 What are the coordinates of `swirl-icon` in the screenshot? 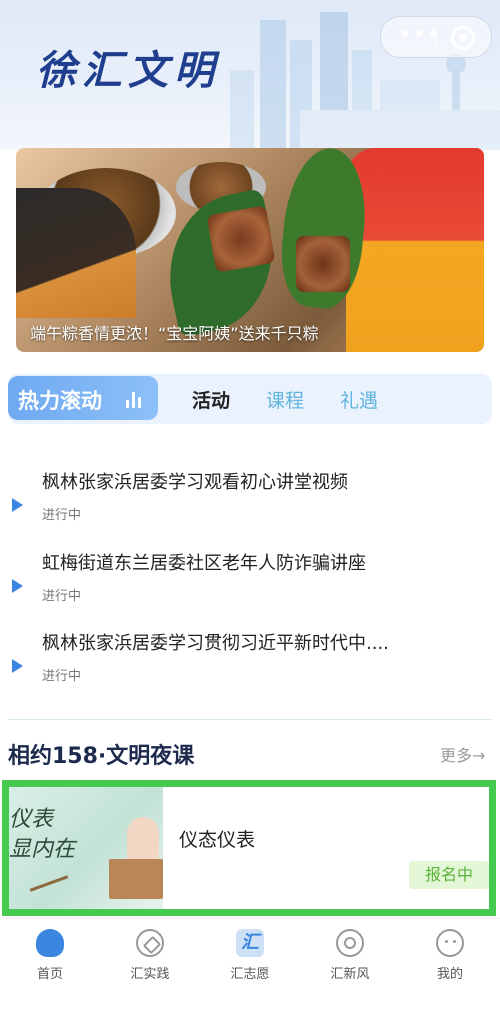 It's located at (350, 943).